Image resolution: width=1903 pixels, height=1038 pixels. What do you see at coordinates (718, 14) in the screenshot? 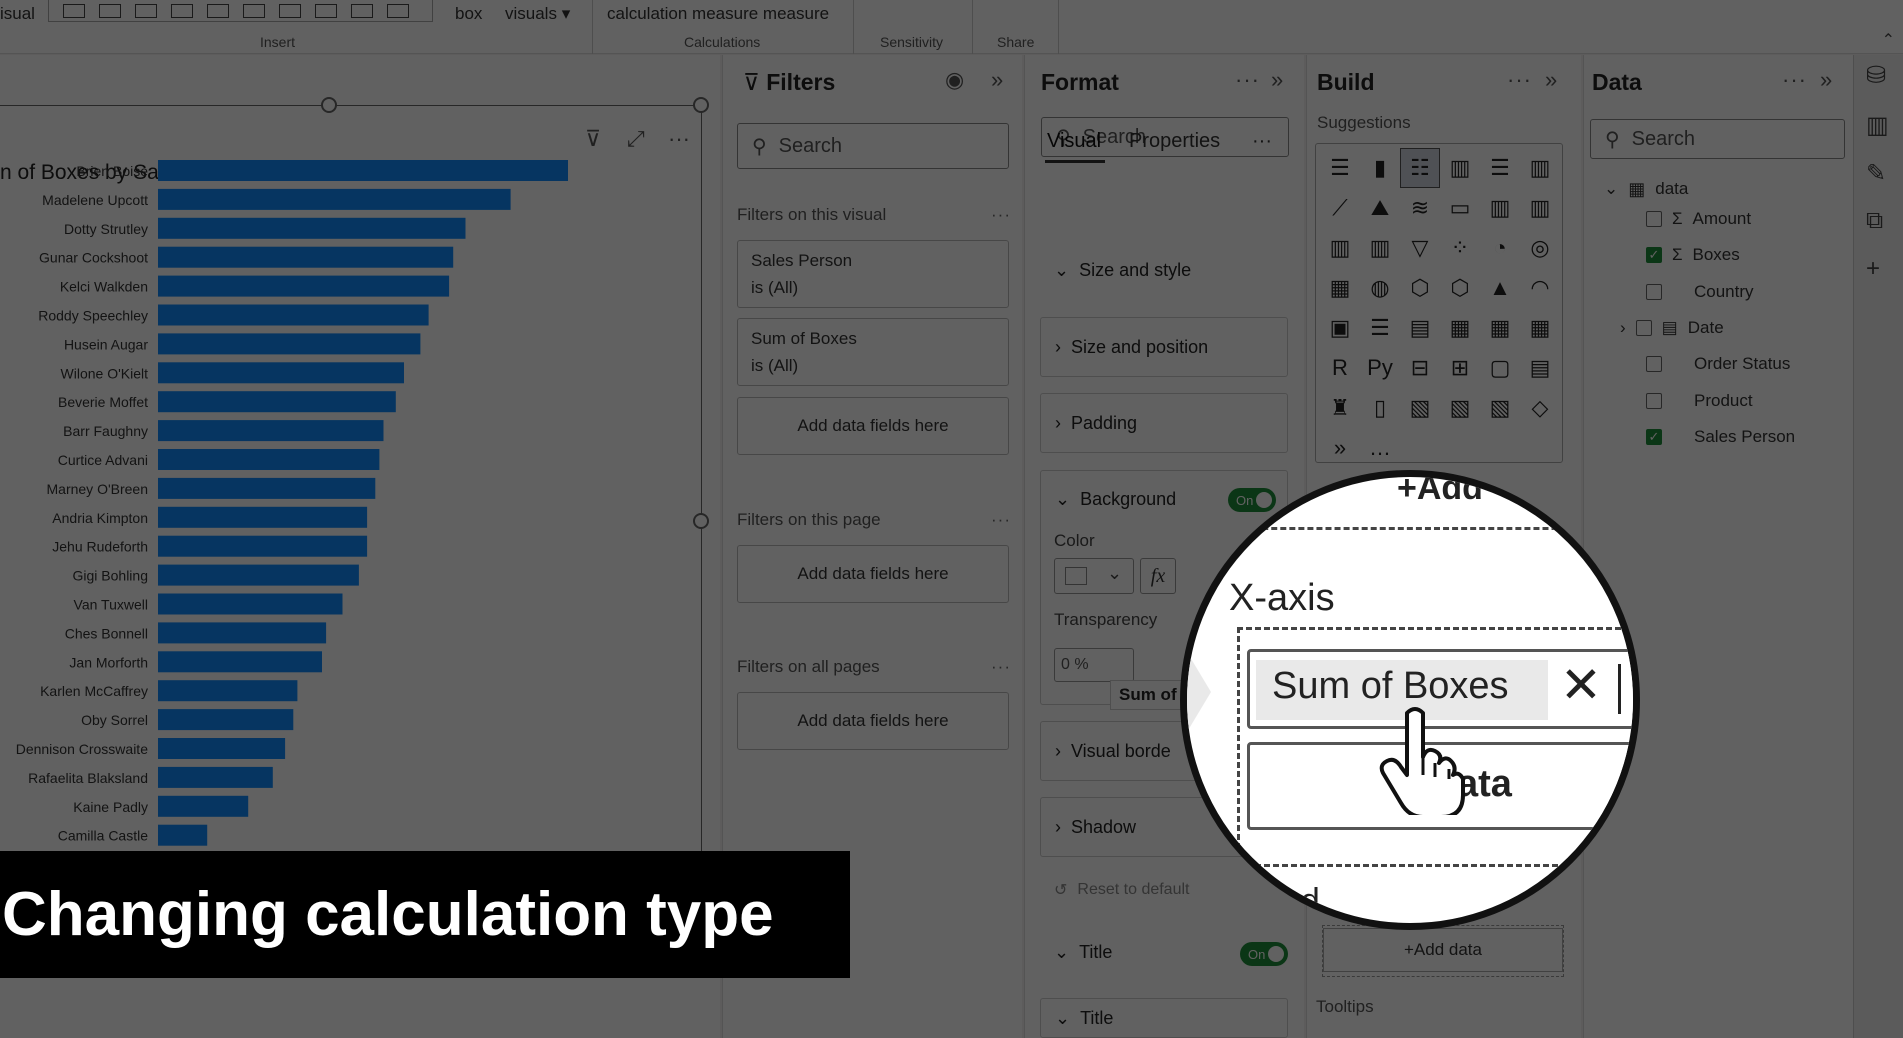
I see `calculation-buttons: calculation measure measure` at bounding box center [718, 14].